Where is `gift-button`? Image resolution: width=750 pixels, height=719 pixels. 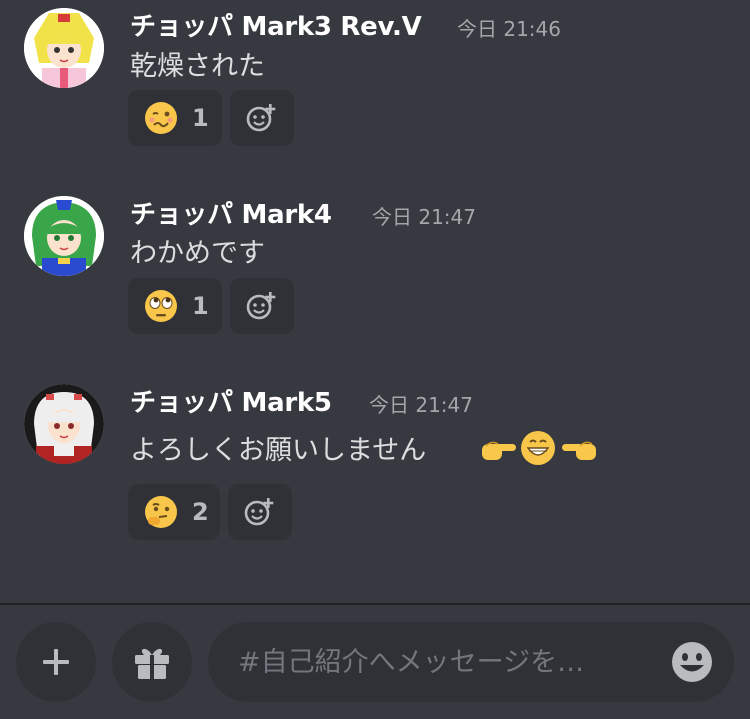
gift-button is located at coordinates (152, 662).